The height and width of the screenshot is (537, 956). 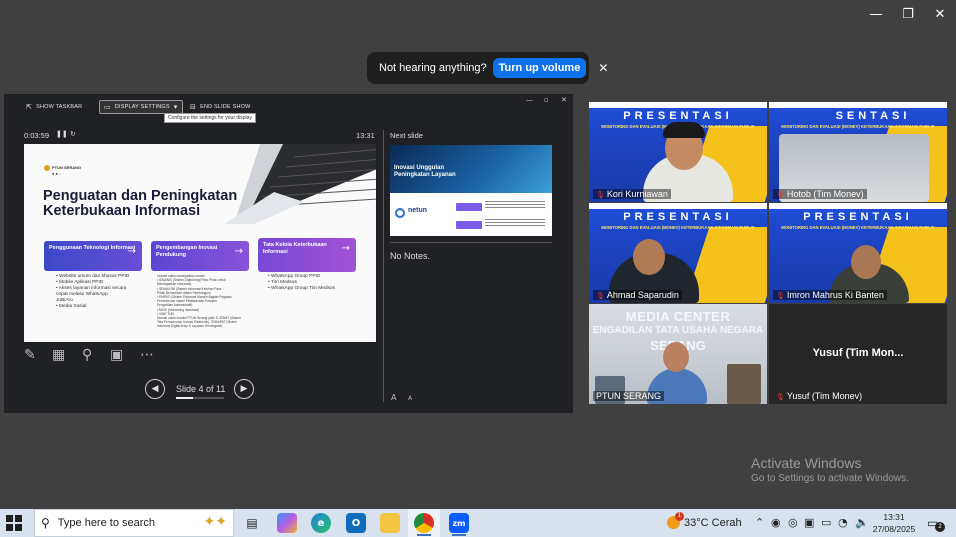 What do you see at coordinates (679, 516) in the screenshot?
I see `weather-badge: 1` at bounding box center [679, 516].